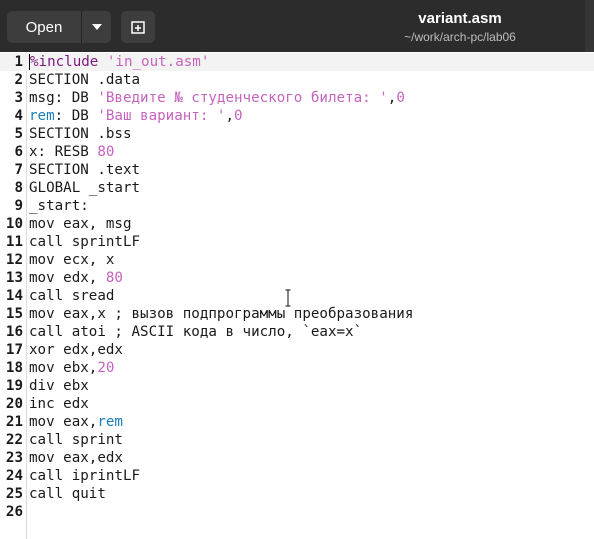  I want to click on line-number: 11, so click(14, 242).